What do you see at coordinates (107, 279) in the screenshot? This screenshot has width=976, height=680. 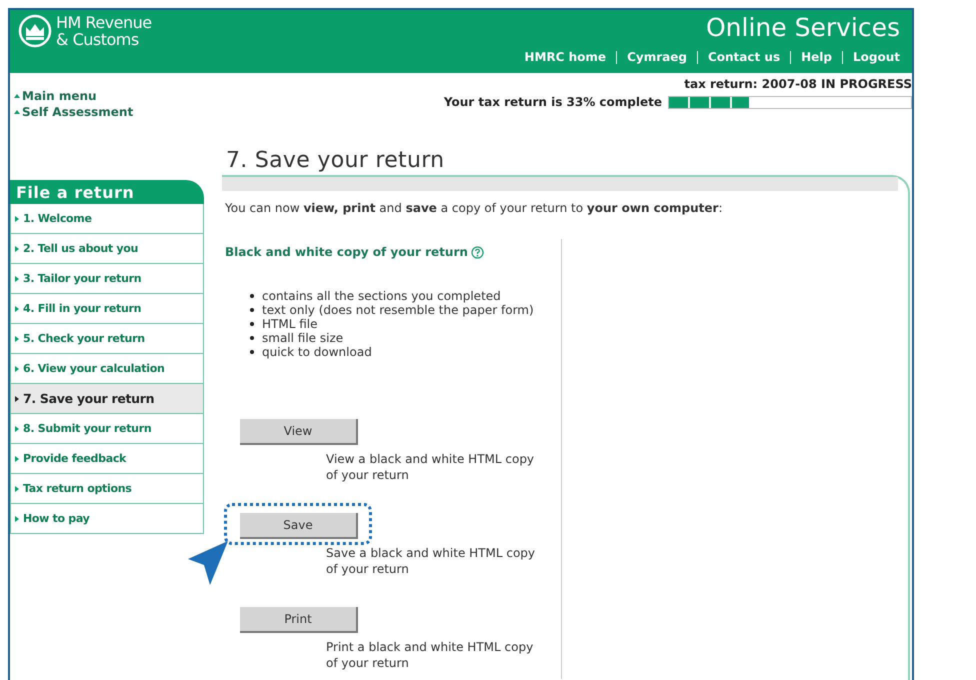 I see `sidebar-item: 3. Tailor your return` at bounding box center [107, 279].